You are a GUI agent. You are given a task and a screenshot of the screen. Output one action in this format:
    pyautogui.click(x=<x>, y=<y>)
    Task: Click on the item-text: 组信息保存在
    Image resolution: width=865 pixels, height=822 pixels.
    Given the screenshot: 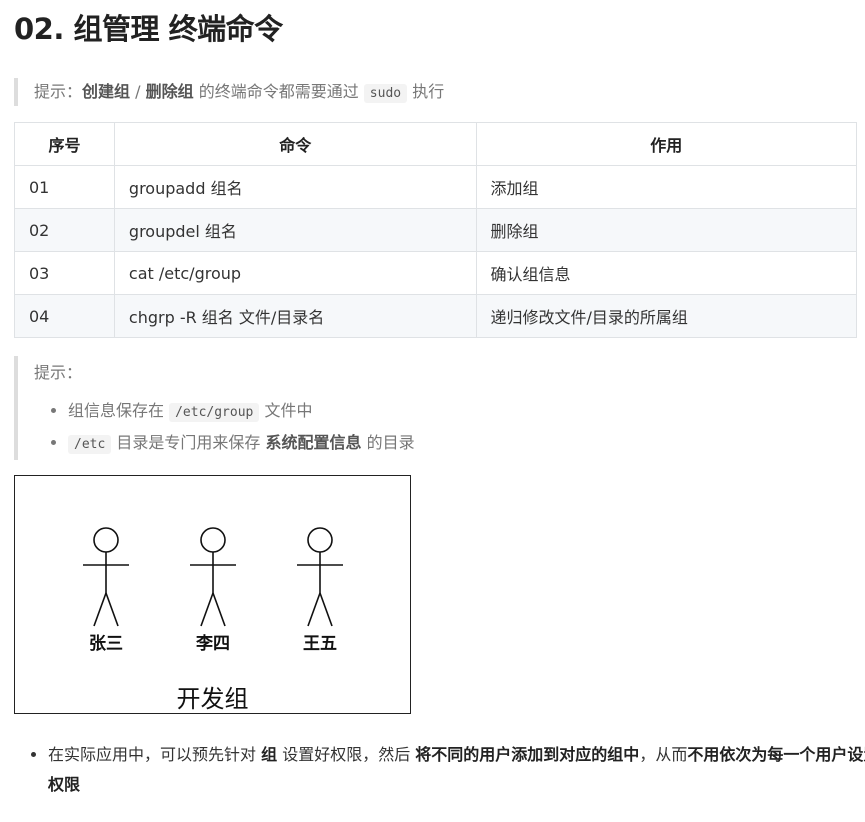 What is the action you would take?
    pyautogui.click(x=119, y=410)
    